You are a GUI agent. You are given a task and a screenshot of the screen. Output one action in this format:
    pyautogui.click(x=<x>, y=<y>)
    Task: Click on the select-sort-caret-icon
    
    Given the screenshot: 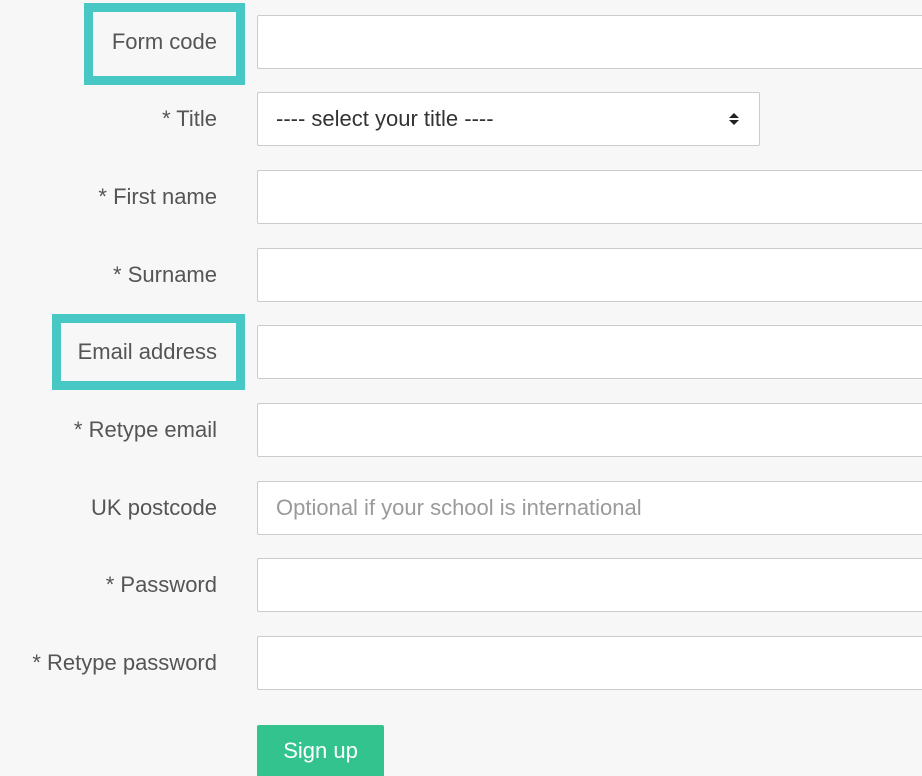 What is the action you would take?
    pyautogui.click(x=734, y=119)
    